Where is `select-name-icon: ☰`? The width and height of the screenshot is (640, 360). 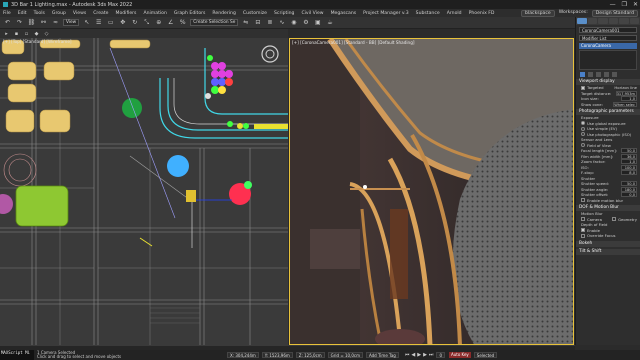 select-name-icon: ☰ is located at coordinates (98, 23).